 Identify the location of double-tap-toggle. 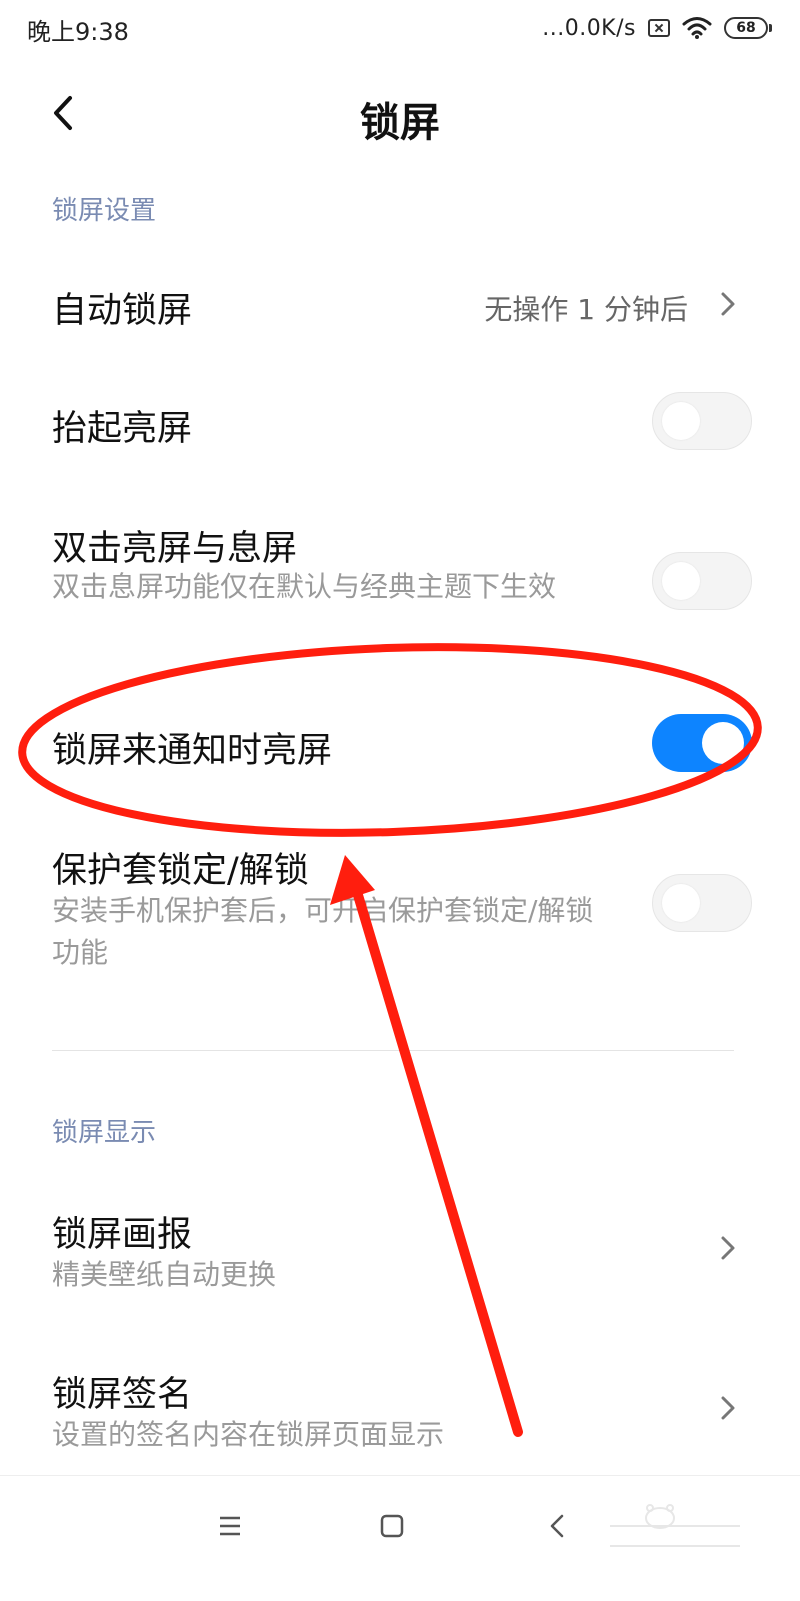
(702, 581).